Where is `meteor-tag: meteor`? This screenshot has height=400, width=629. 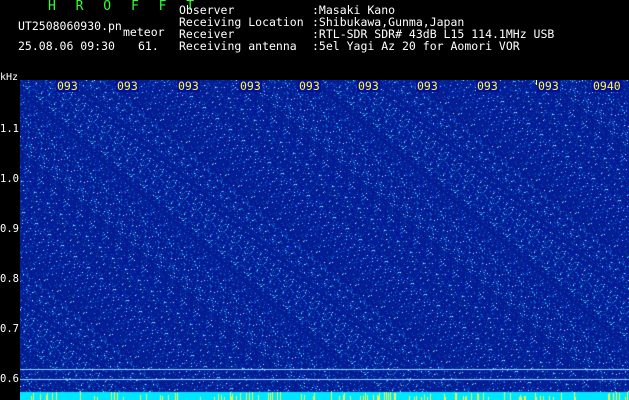
meteor-tag: meteor is located at coordinates (144, 32).